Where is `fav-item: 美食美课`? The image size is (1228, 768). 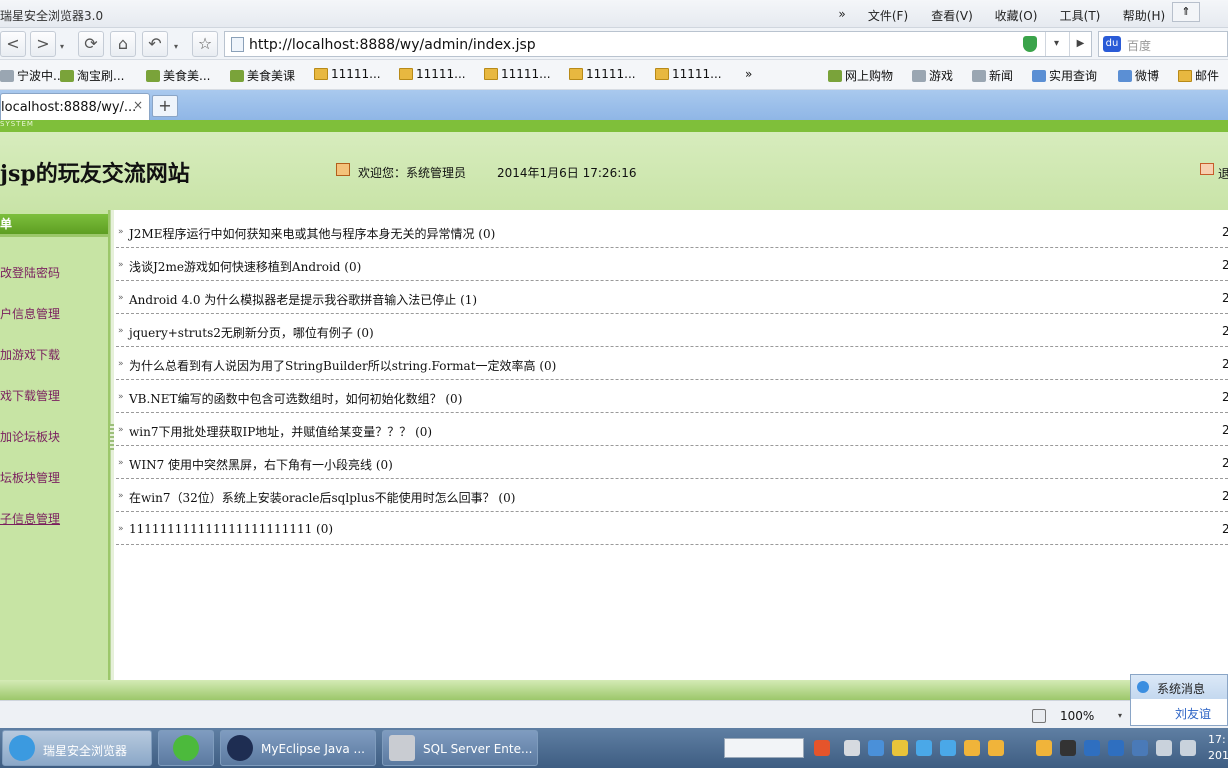
fav-item: 美食美课 is located at coordinates (262, 75).